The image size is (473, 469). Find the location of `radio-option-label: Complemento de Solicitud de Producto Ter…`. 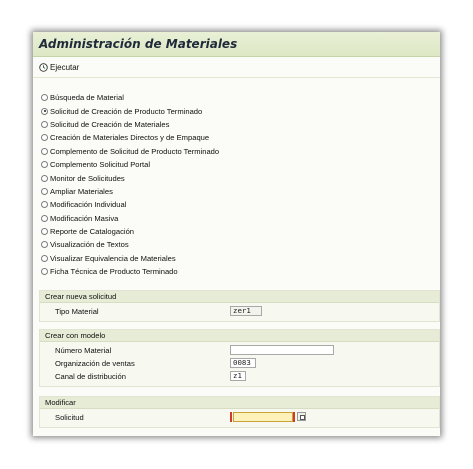

radio-option-label: Complemento de Solicitud de Producto Ter… is located at coordinates (135, 151).